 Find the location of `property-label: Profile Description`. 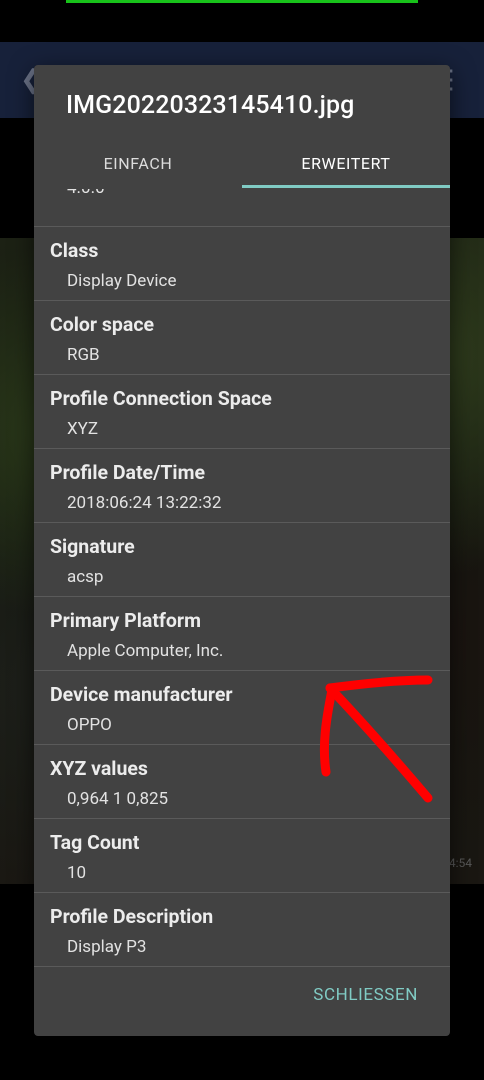

property-label: Profile Description is located at coordinates (132, 916).